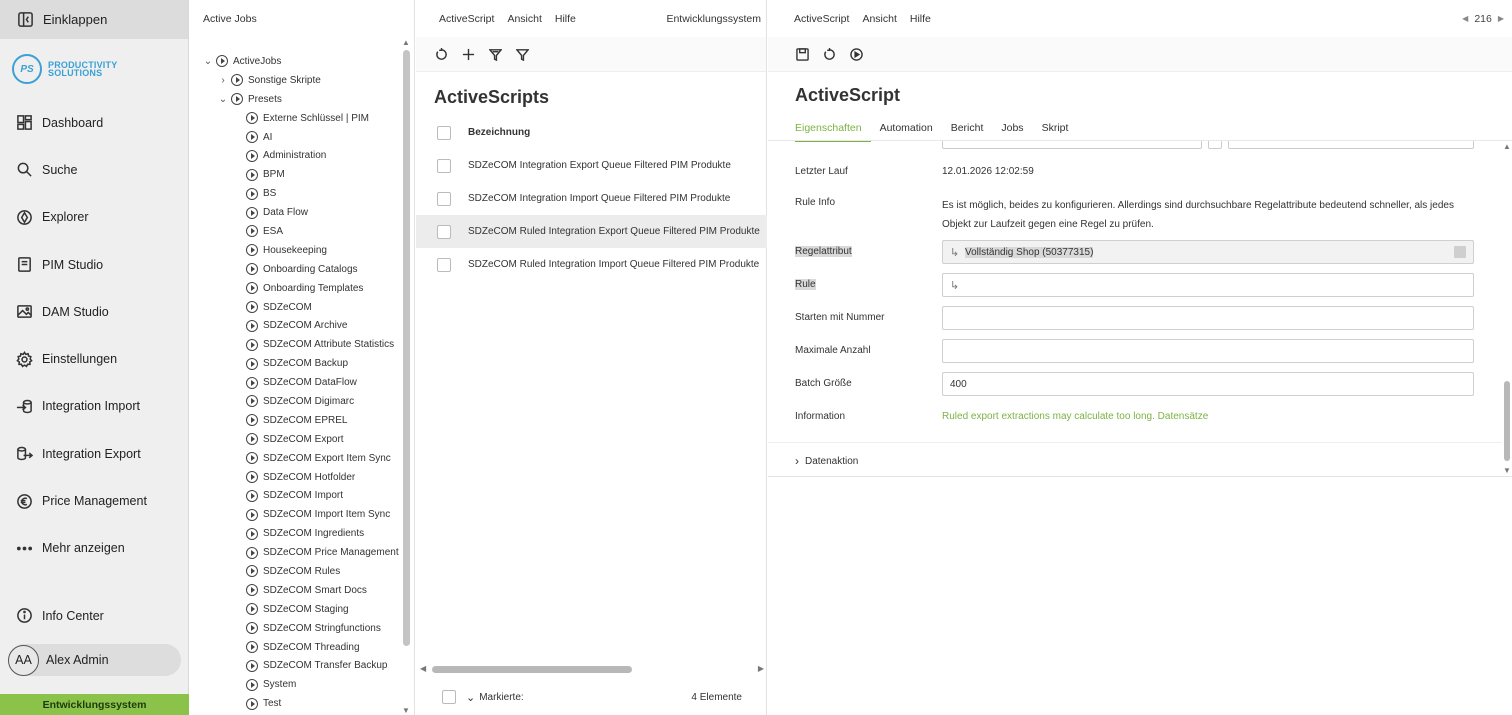  I want to click on tab-jobs: Jobs, so click(1016, 131).